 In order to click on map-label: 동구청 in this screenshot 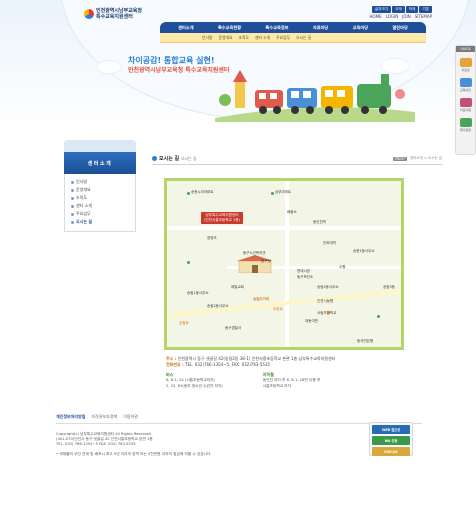, I will do `click(266, 261)`.